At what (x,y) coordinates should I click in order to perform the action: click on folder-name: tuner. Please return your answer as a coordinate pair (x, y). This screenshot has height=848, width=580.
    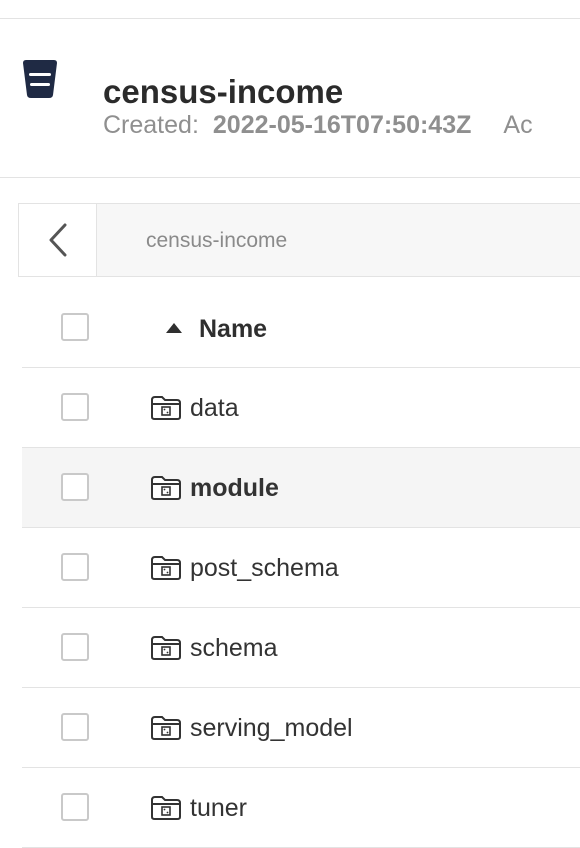
    Looking at the image, I should click on (218, 808).